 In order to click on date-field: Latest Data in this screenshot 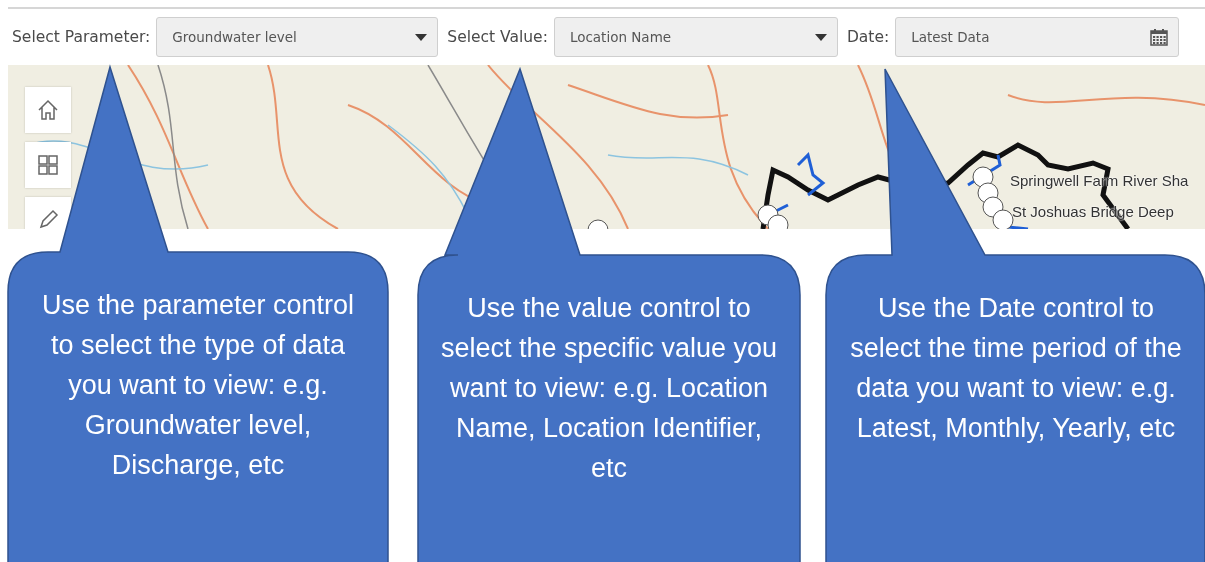, I will do `click(1037, 37)`.